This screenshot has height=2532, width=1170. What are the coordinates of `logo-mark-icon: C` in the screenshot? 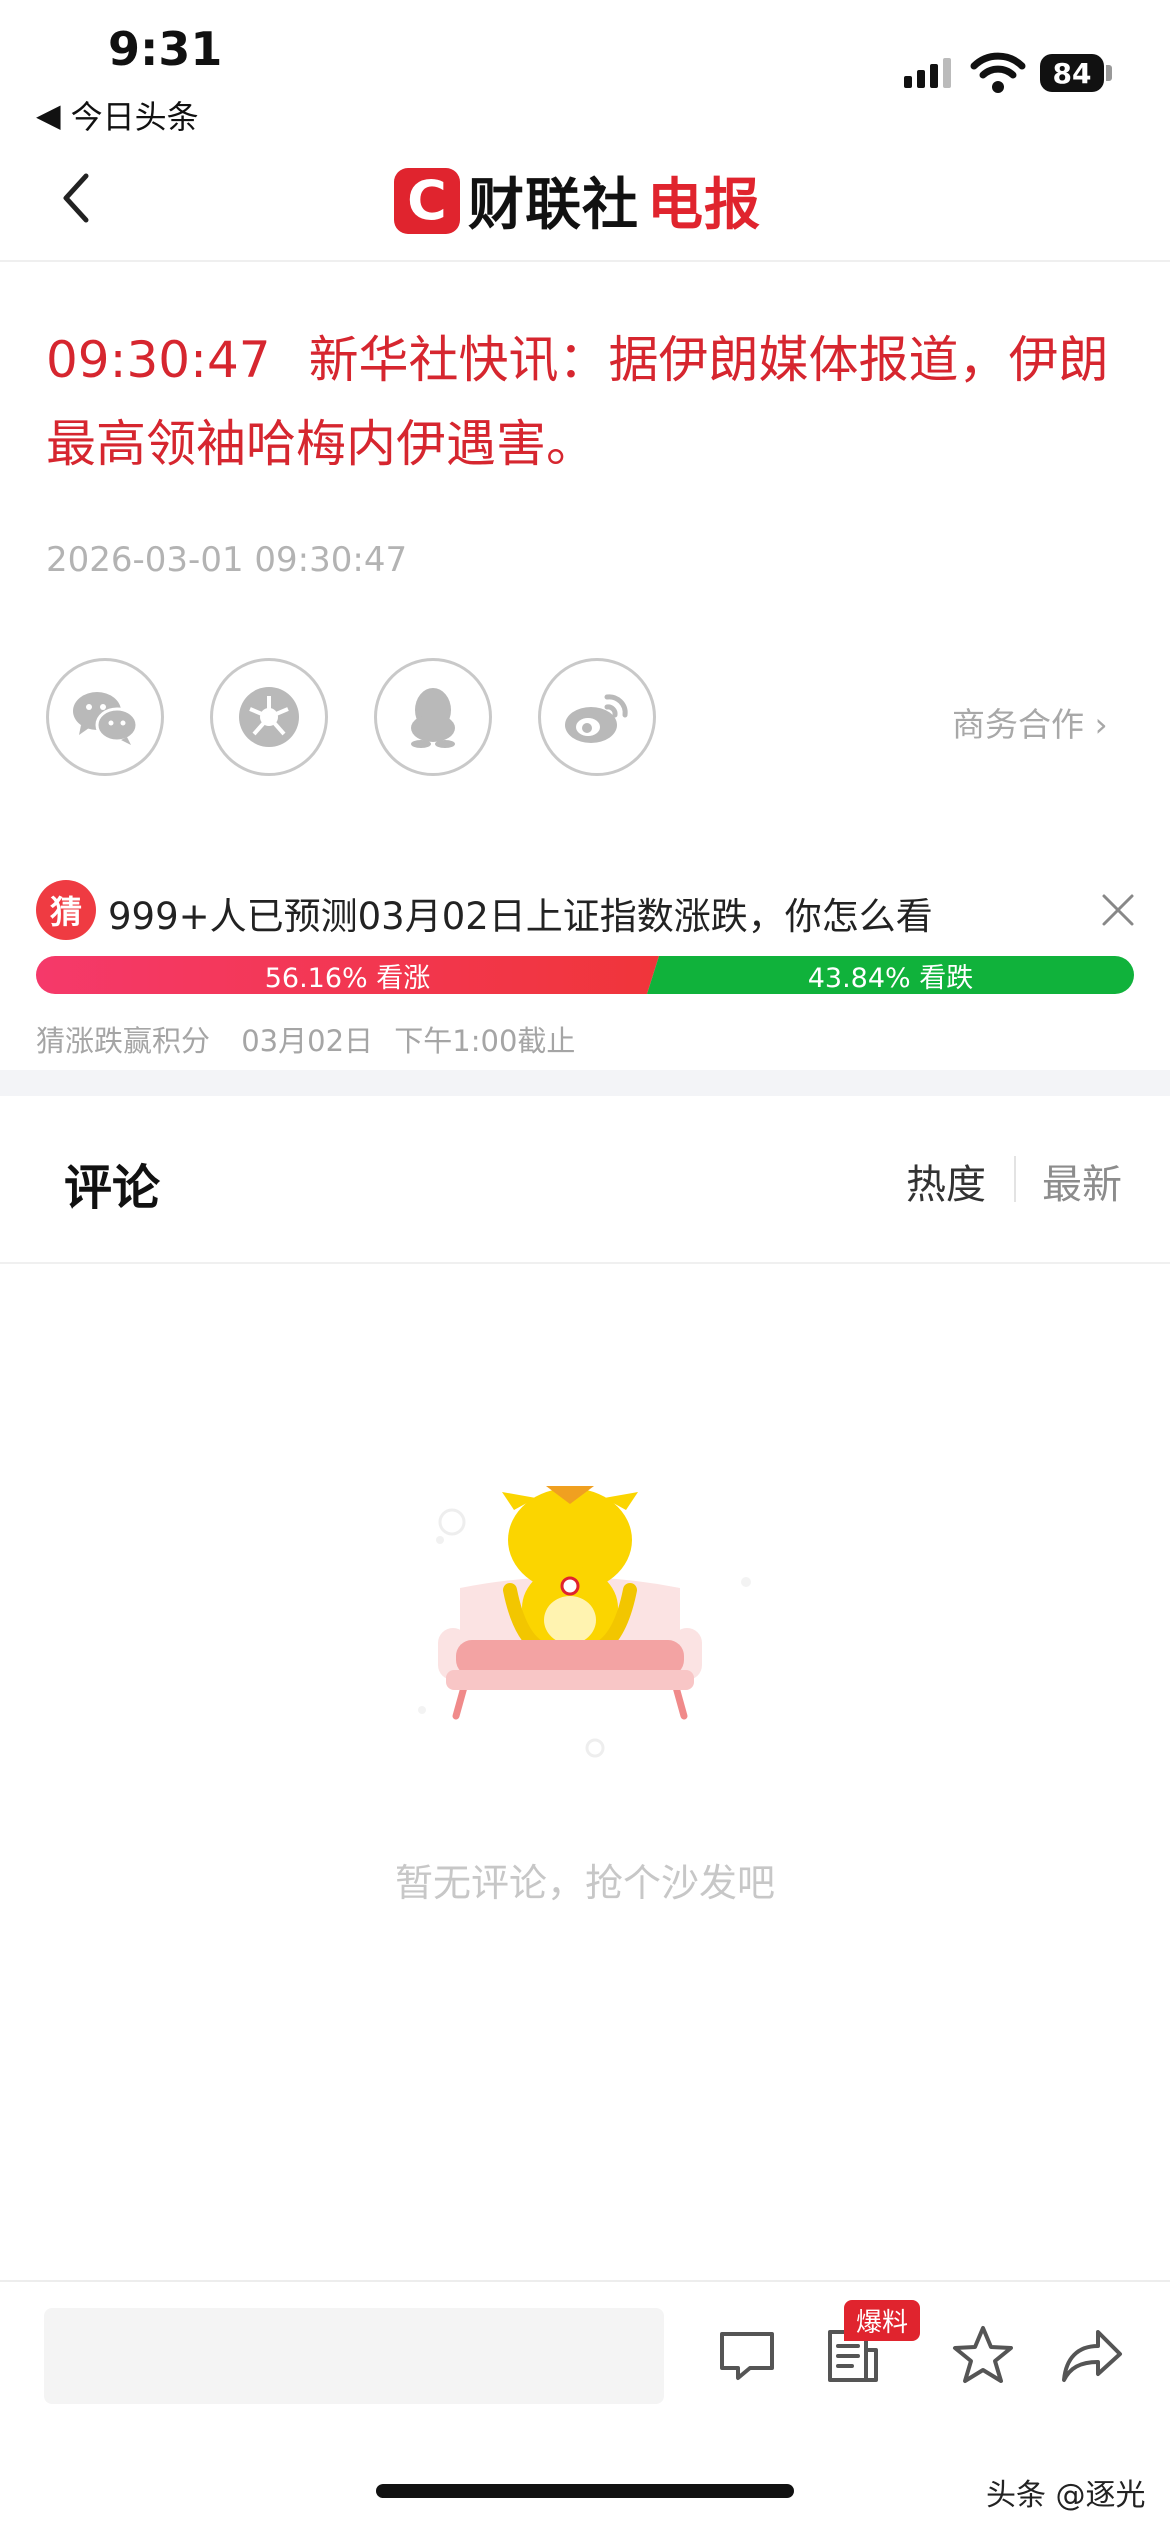 It's located at (427, 200).